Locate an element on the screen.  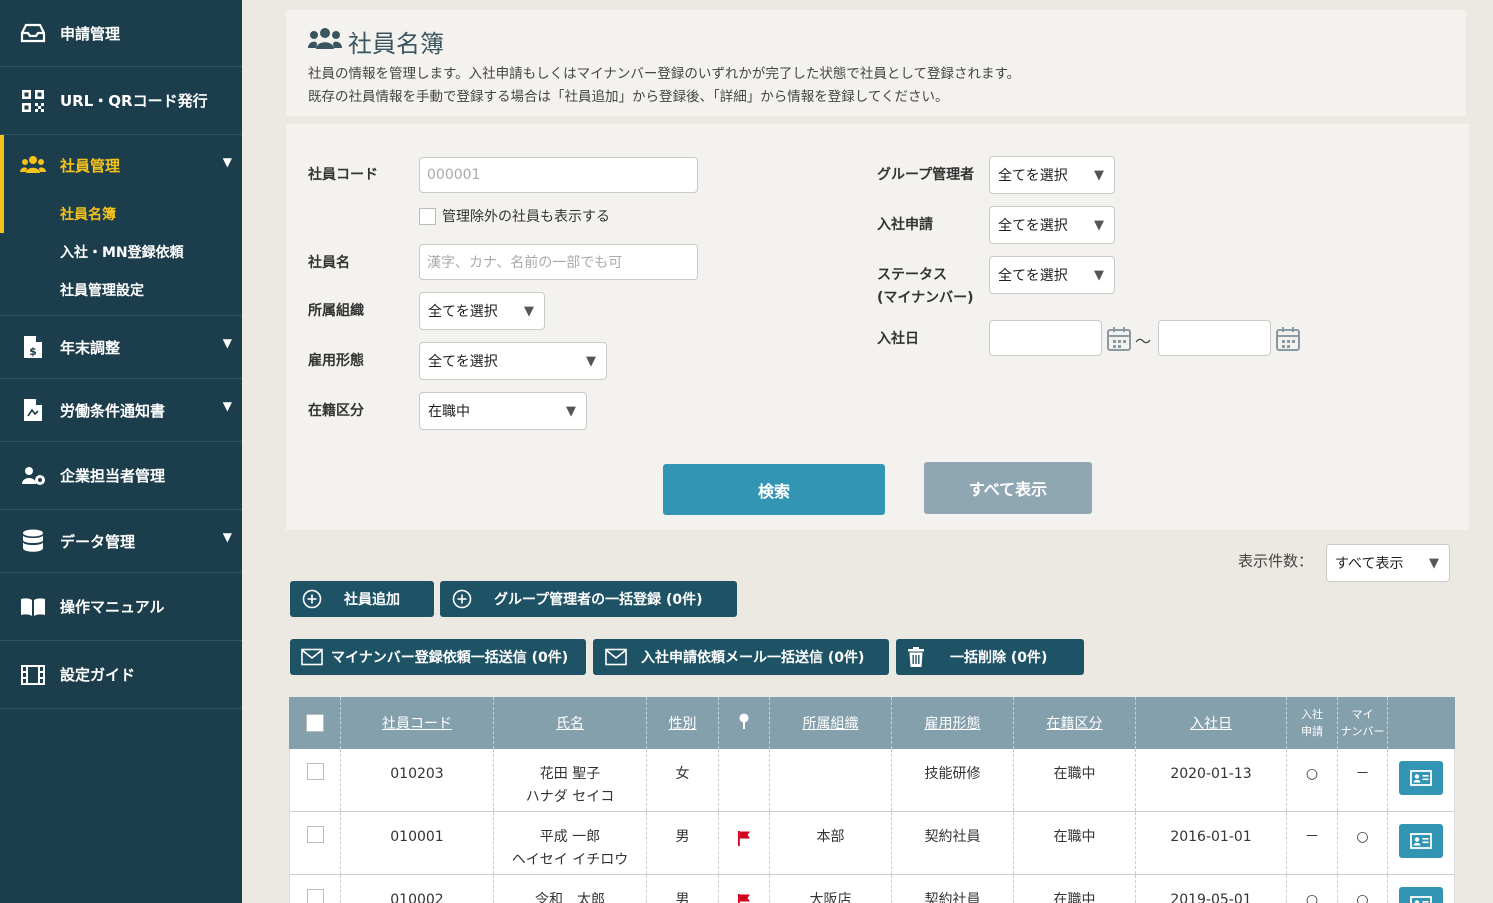
join-date-from-input is located at coordinates (1045, 338).